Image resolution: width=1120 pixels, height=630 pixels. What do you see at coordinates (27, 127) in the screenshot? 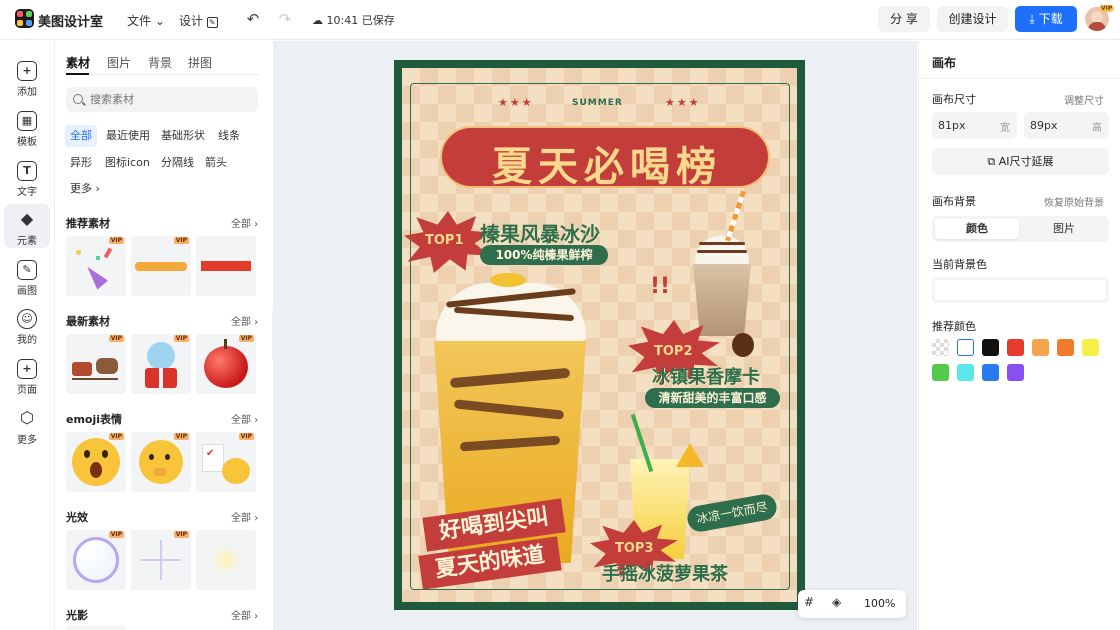
I see `nav-template: ▦ 模板` at bounding box center [27, 127].